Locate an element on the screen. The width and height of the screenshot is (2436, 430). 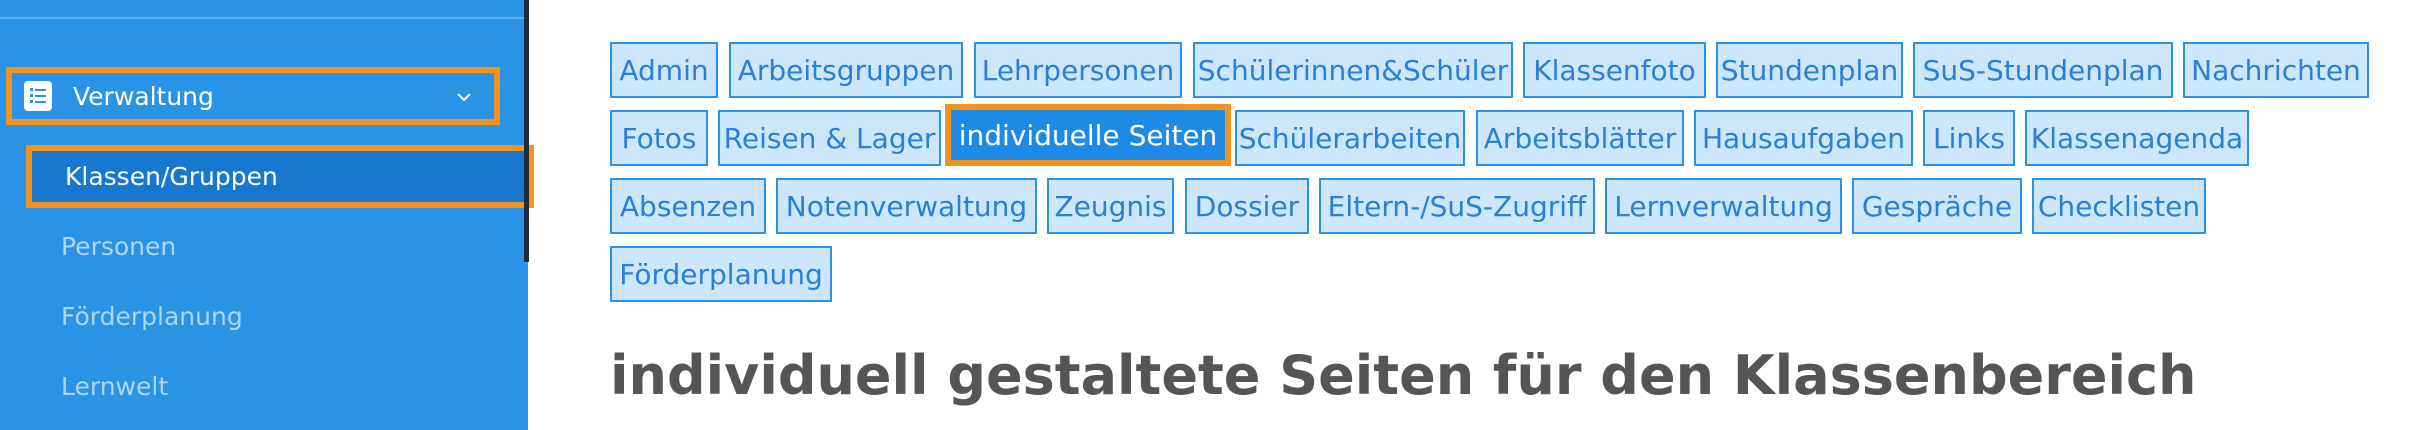
tab-gespraeche: Gespräche is located at coordinates (1937, 206).